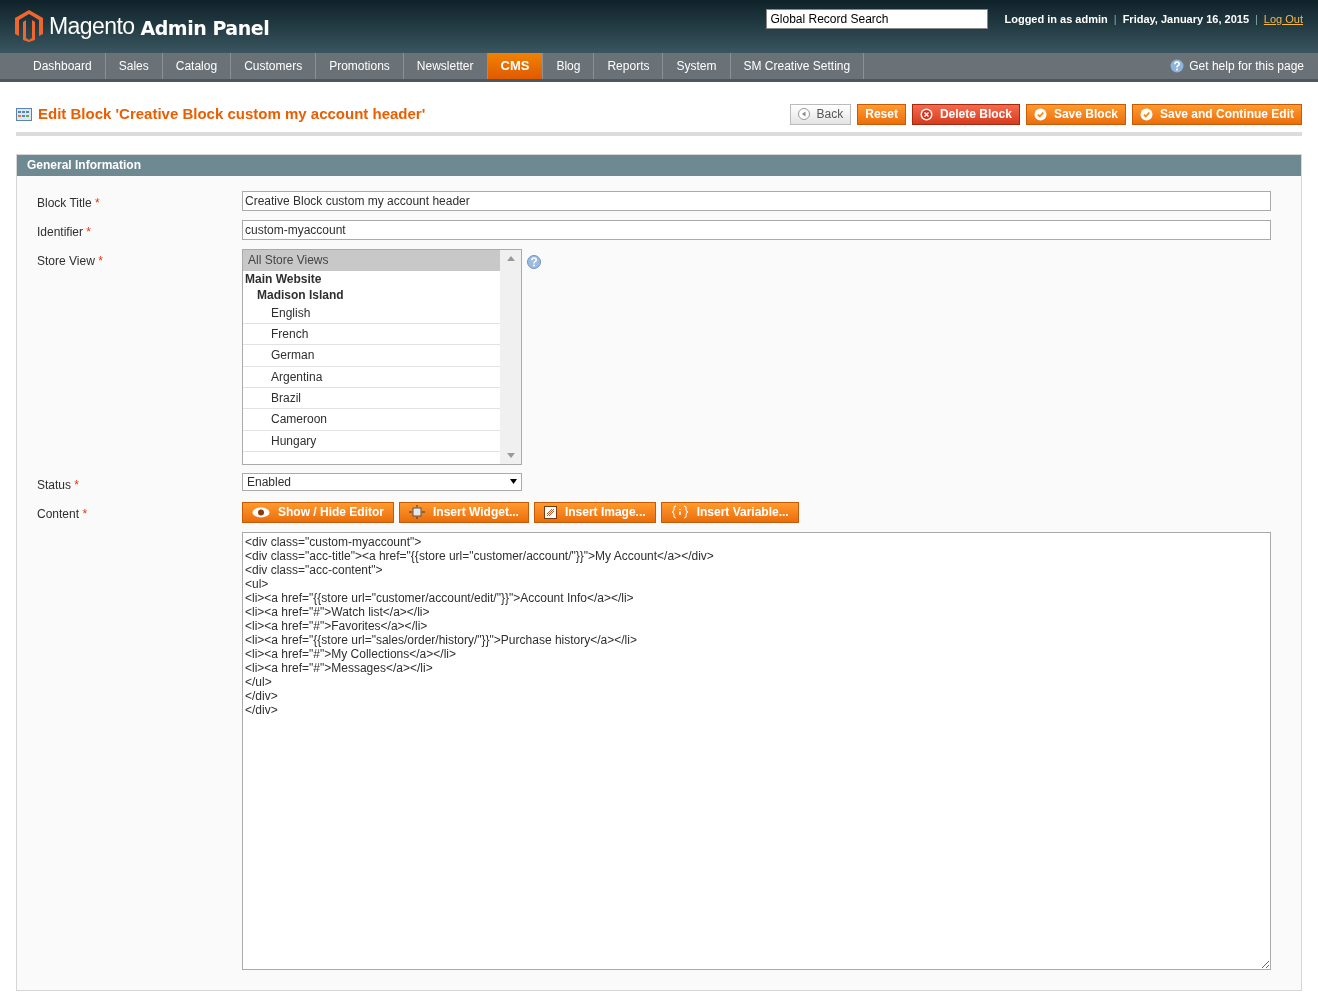 The image size is (1318, 1005). Describe the element at coordinates (318, 512) in the screenshot. I see `editor-button: Show / Hide Editor` at that location.